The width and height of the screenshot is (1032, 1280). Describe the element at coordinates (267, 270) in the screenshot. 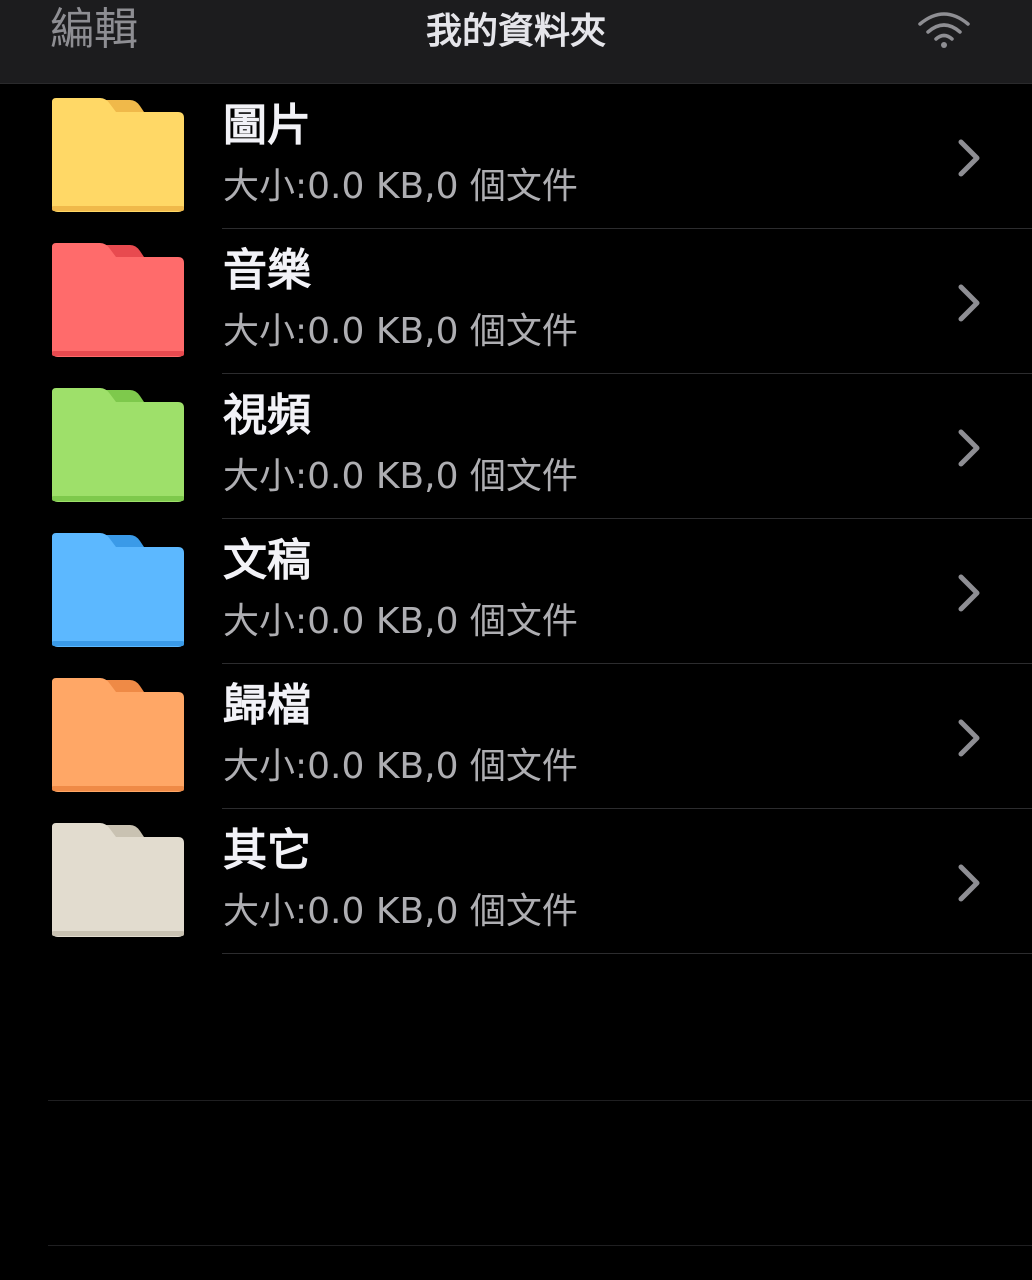

I see `folder-name: 音樂` at that location.